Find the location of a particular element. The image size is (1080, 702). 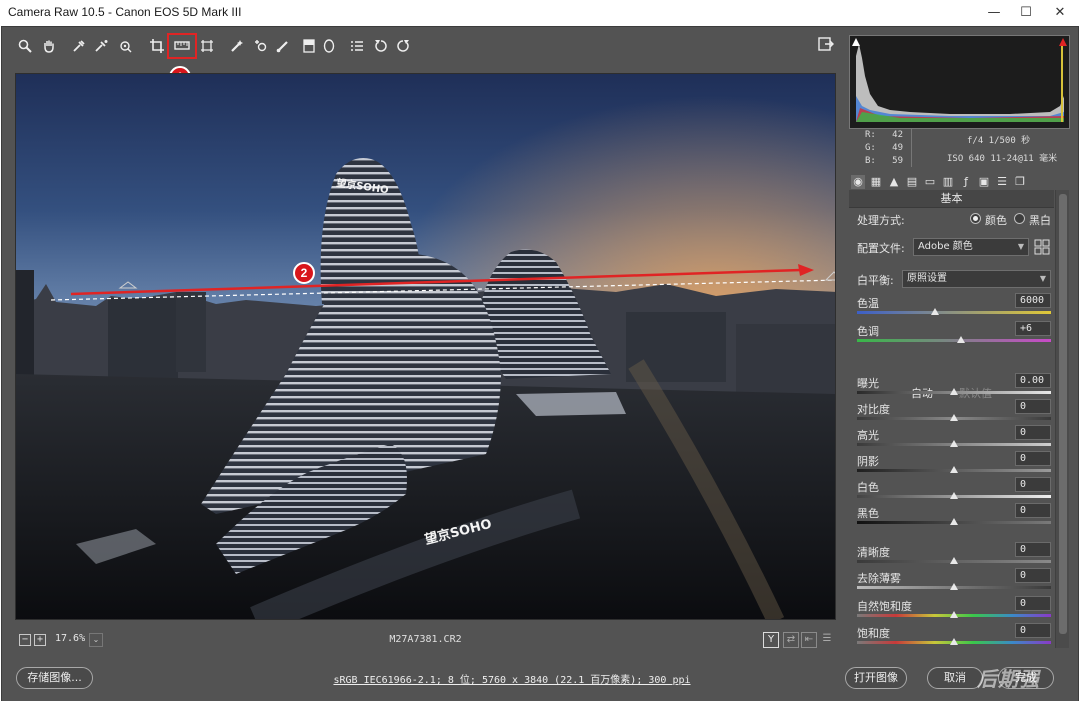

tab-basic-icon: ◉ is located at coordinates (858, 182).